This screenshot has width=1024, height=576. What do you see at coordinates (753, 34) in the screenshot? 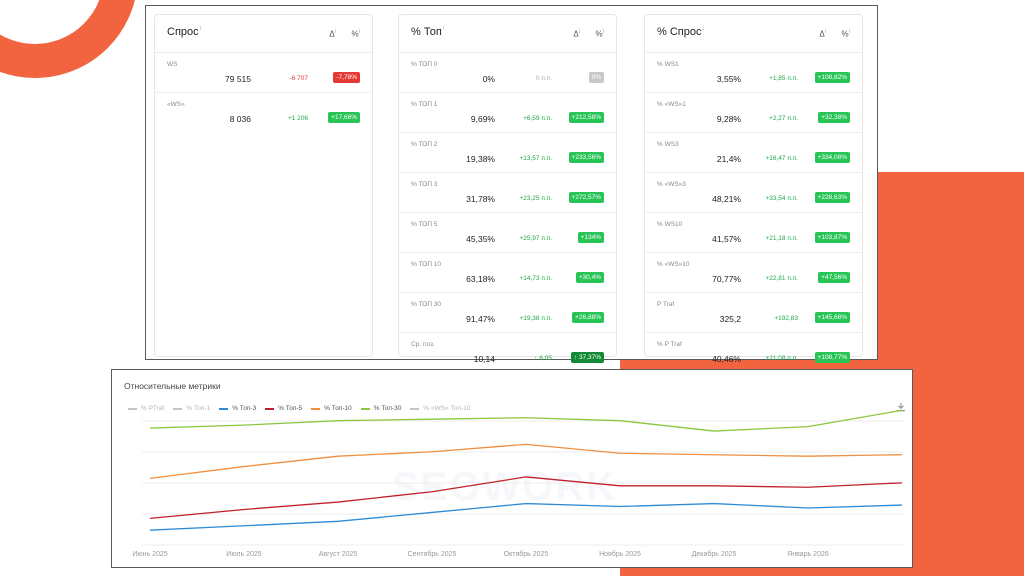
I see `card-header: % Спросi Δi %i` at bounding box center [753, 34].